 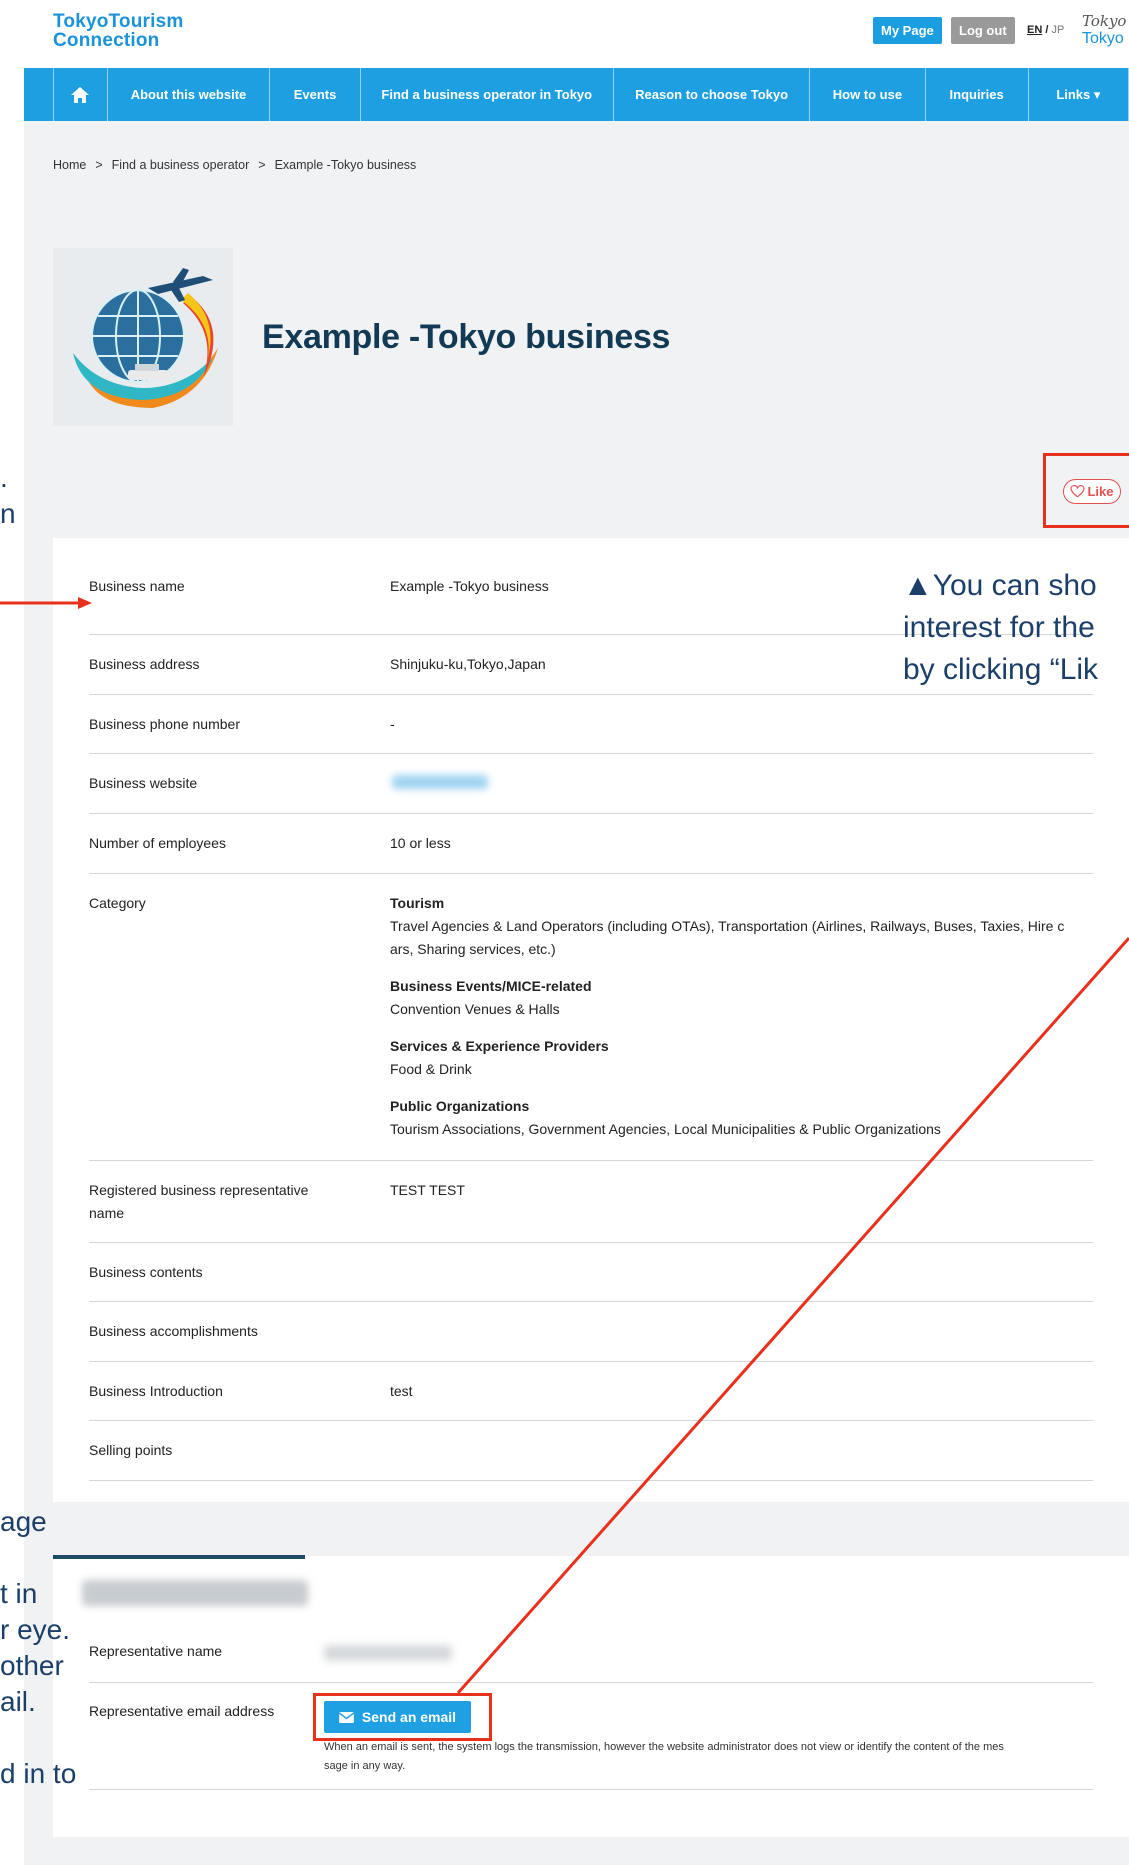 What do you see at coordinates (711, 94) in the screenshot?
I see `nav-reason: Reason to choose Tokyo` at bounding box center [711, 94].